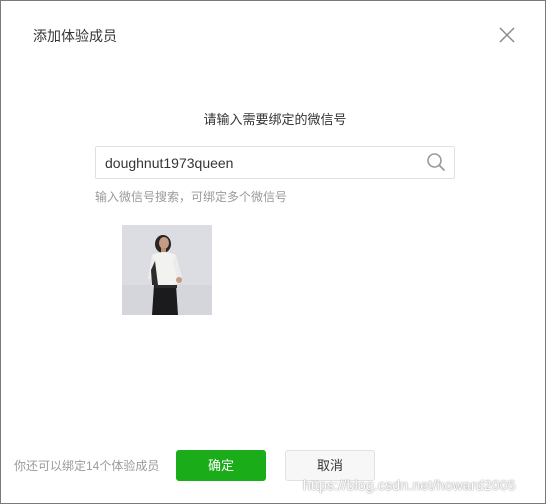 This screenshot has width=546, height=504. What do you see at coordinates (191, 197) in the screenshot?
I see `search-hint: 输入微信号搜索，可绑定多个微信号` at bounding box center [191, 197].